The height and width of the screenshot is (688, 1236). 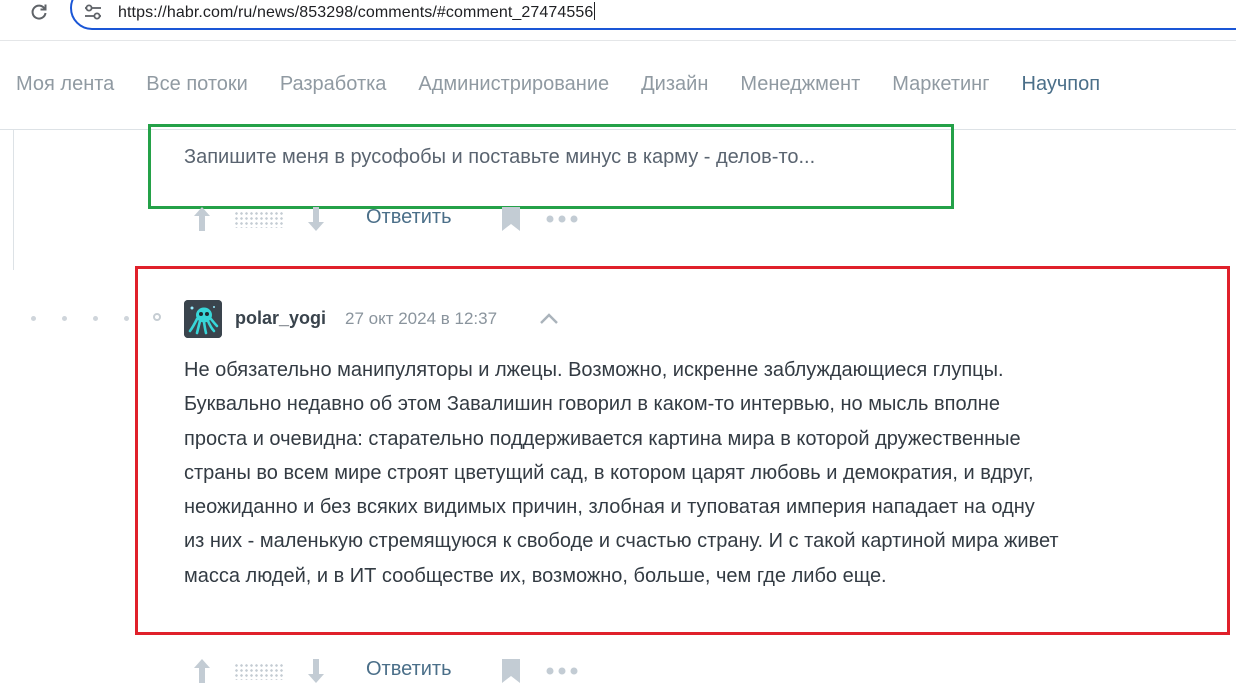 I want to click on comment-author: polar_yogi, so click(x=280, y=318).